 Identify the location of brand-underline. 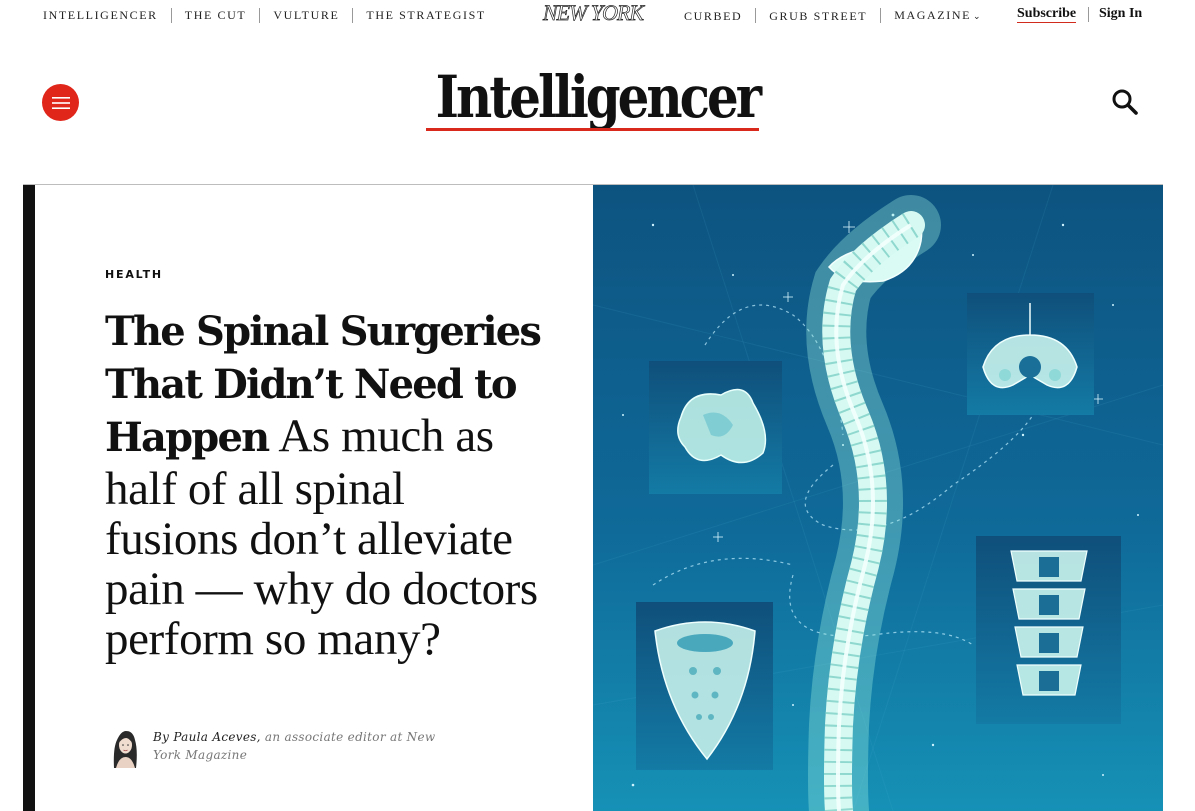
(592, 129).